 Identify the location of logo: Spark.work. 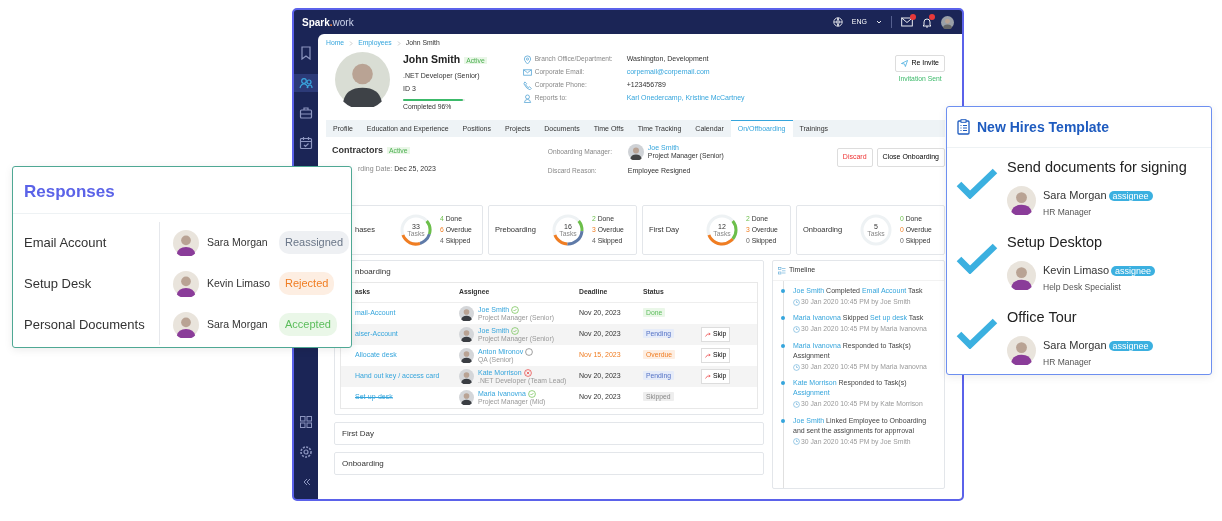
(328, 22).